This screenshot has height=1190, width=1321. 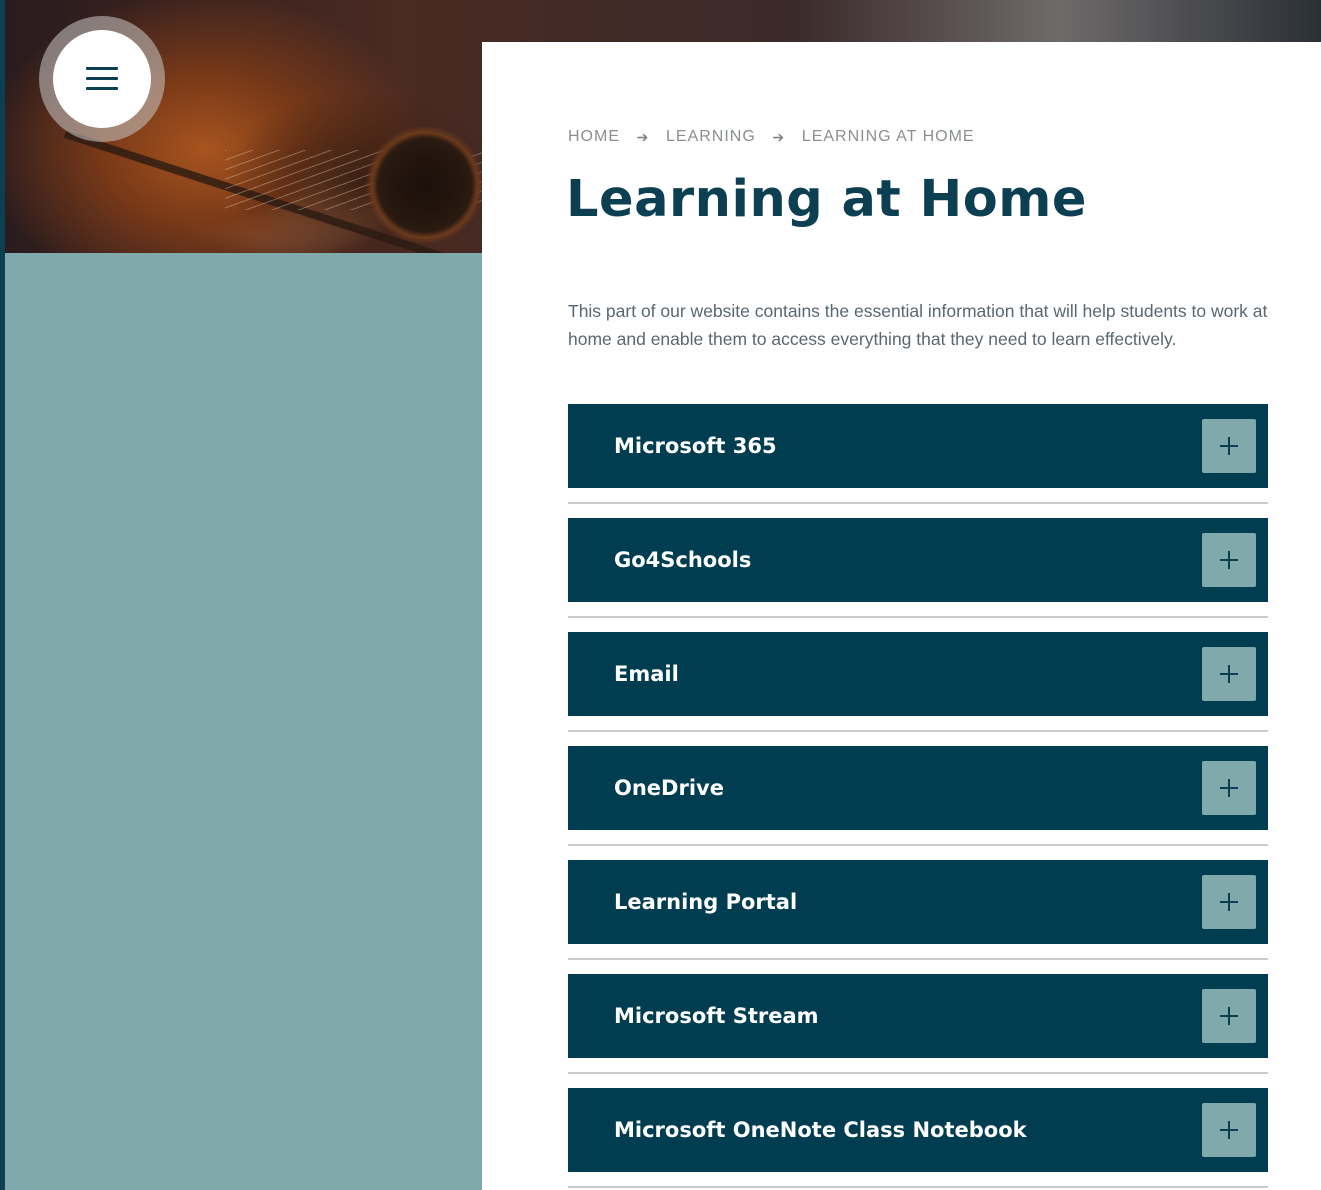 I want to click on accordion-item: OneDrive, so click(x=918, y=803).